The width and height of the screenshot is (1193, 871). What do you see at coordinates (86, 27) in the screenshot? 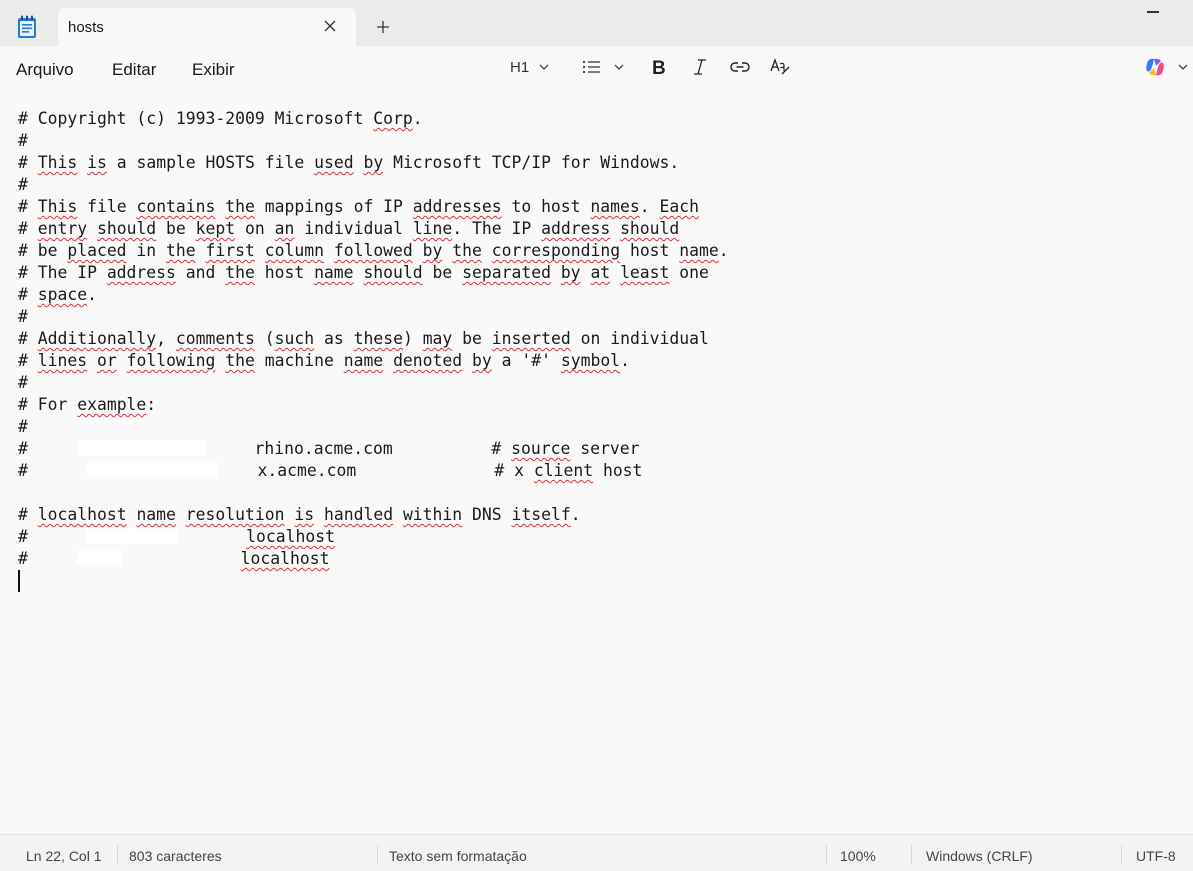
I see `tab-title: hosts` at bounding box center [86, 27].